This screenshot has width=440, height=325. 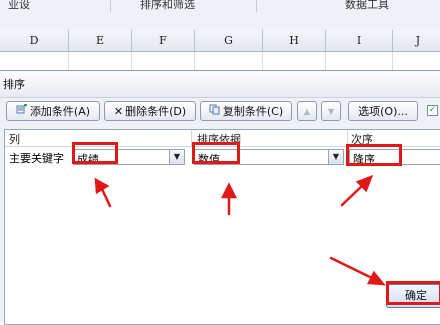 I want to click on copy-condition-label: 复制条件(C), so click(x=253, y=111).